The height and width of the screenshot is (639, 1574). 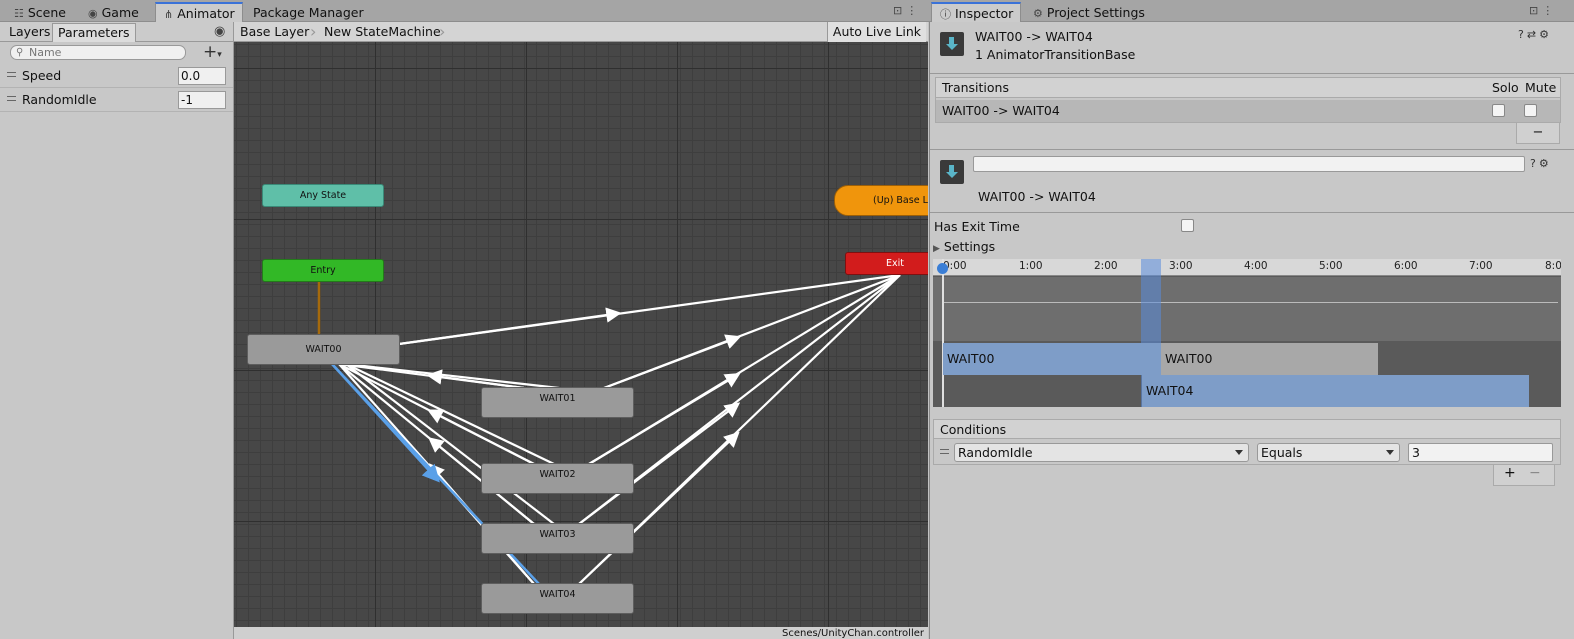 What do you see at coordinates (1498, 110) in the screenshot?
I see `solo-checkbox` at bounding box center [1498, 110].